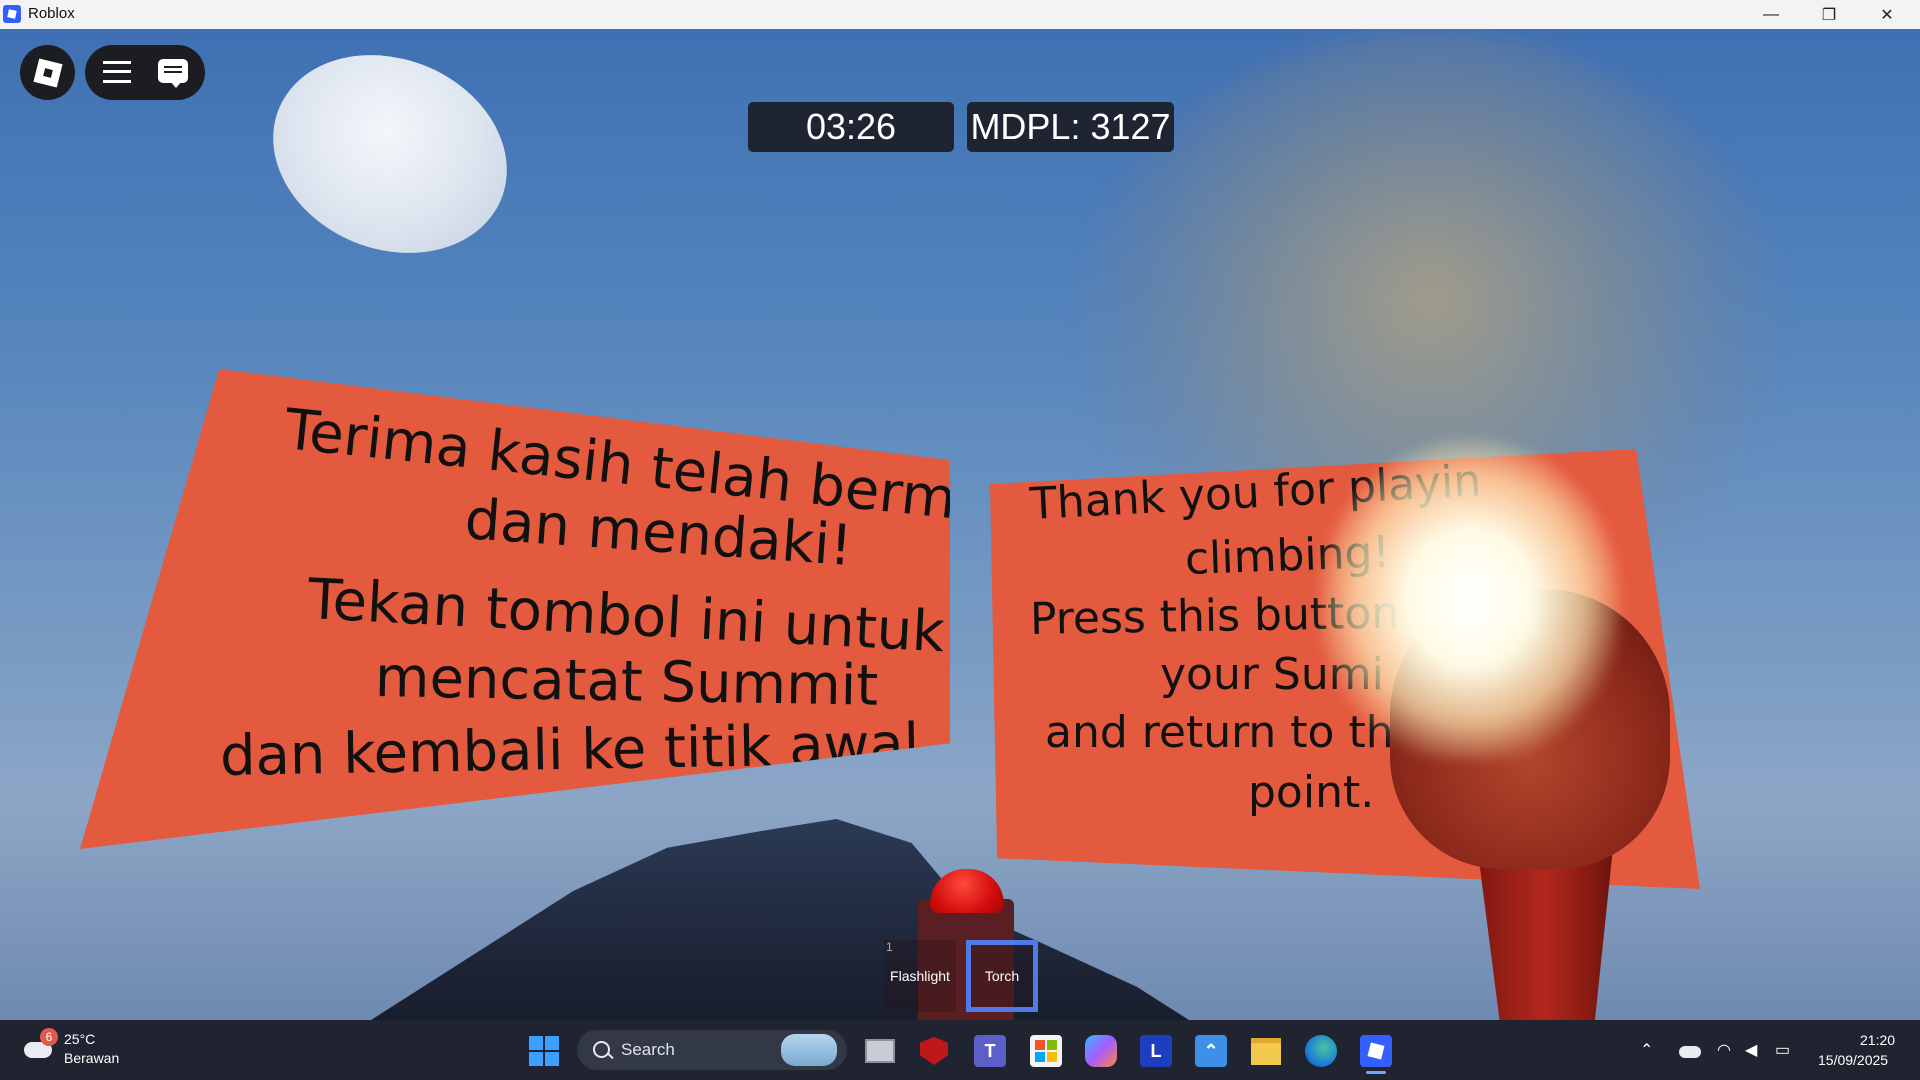 The image size is (1920, 1080). Describe the element at coordinates (1646, 1050) in the screenshot. I see `show-hidden-icons: ⌃` at that location.